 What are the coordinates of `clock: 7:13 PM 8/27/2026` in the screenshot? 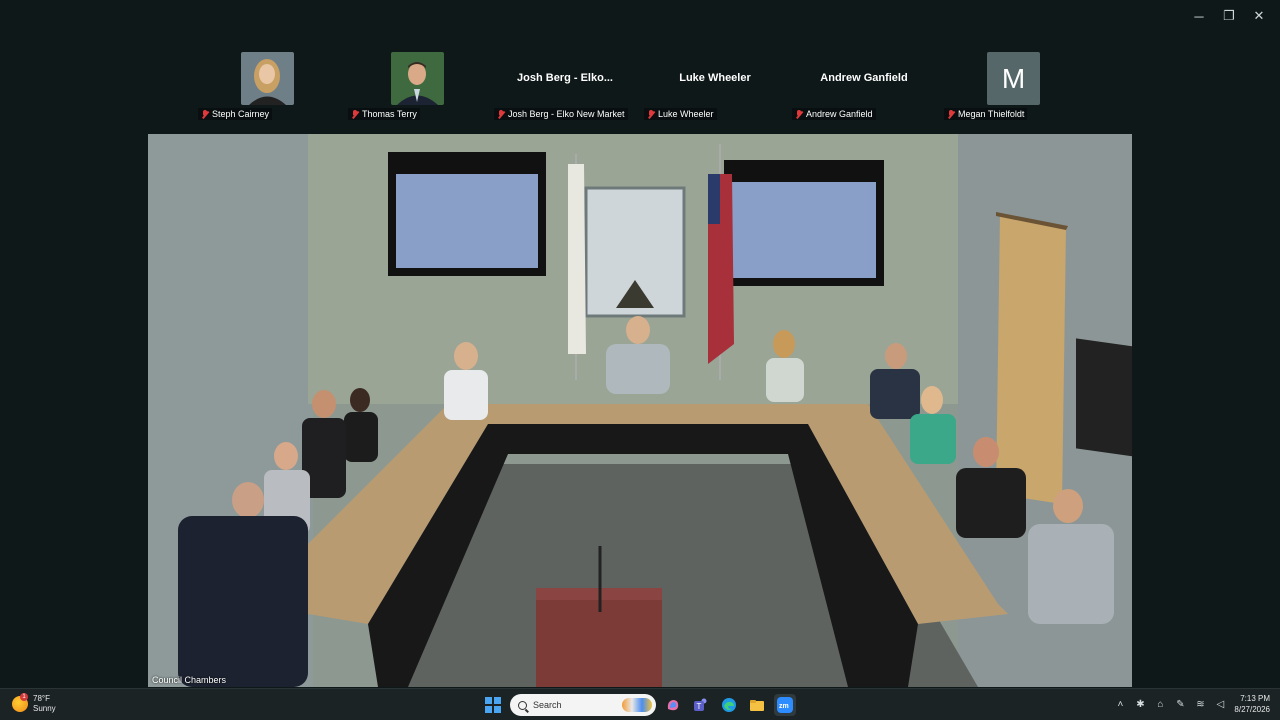 It's located at (1252, 704).